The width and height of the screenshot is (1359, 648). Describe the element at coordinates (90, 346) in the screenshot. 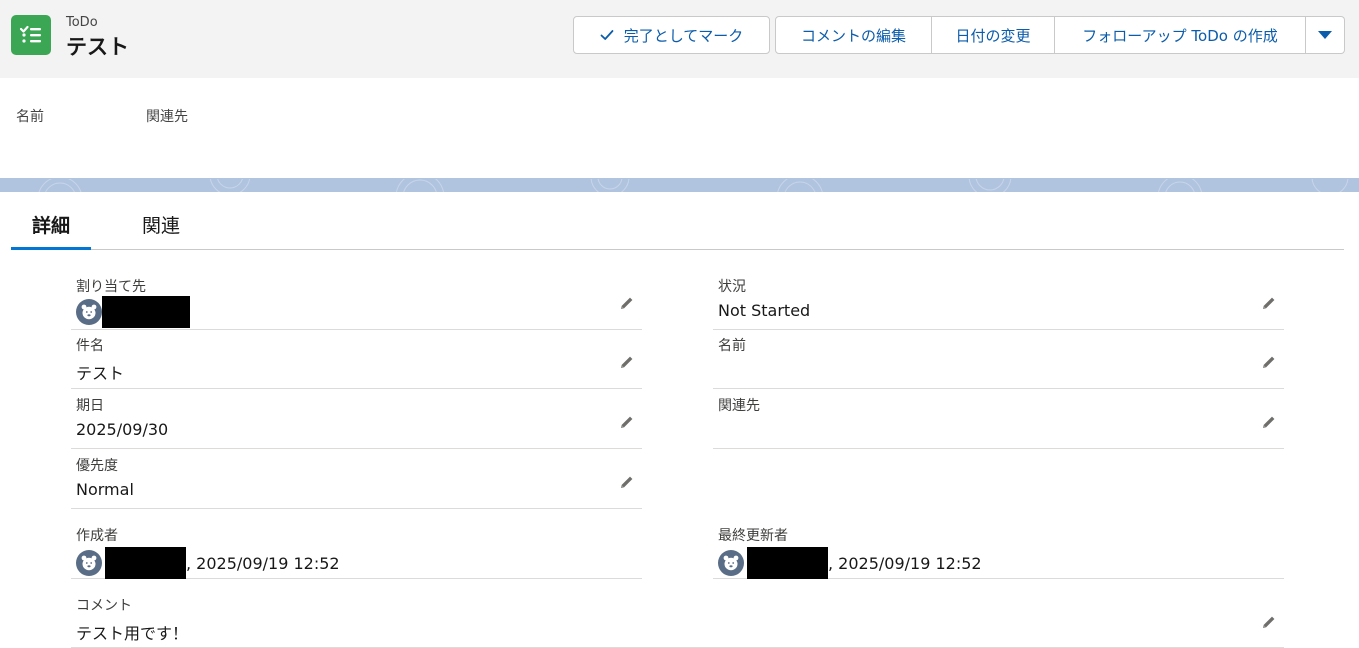

I see `field-label: 件名` at that location.